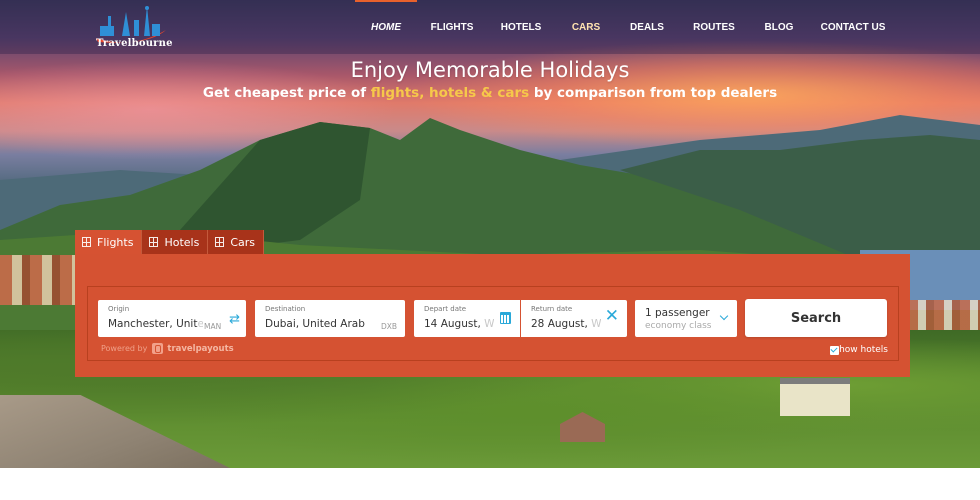 This screenshot has height=500, width=980. What do you see at coordinates (566, 324) in the screenshot?
I see `return-value: 28 August, W` at bounding box center [566, 324].